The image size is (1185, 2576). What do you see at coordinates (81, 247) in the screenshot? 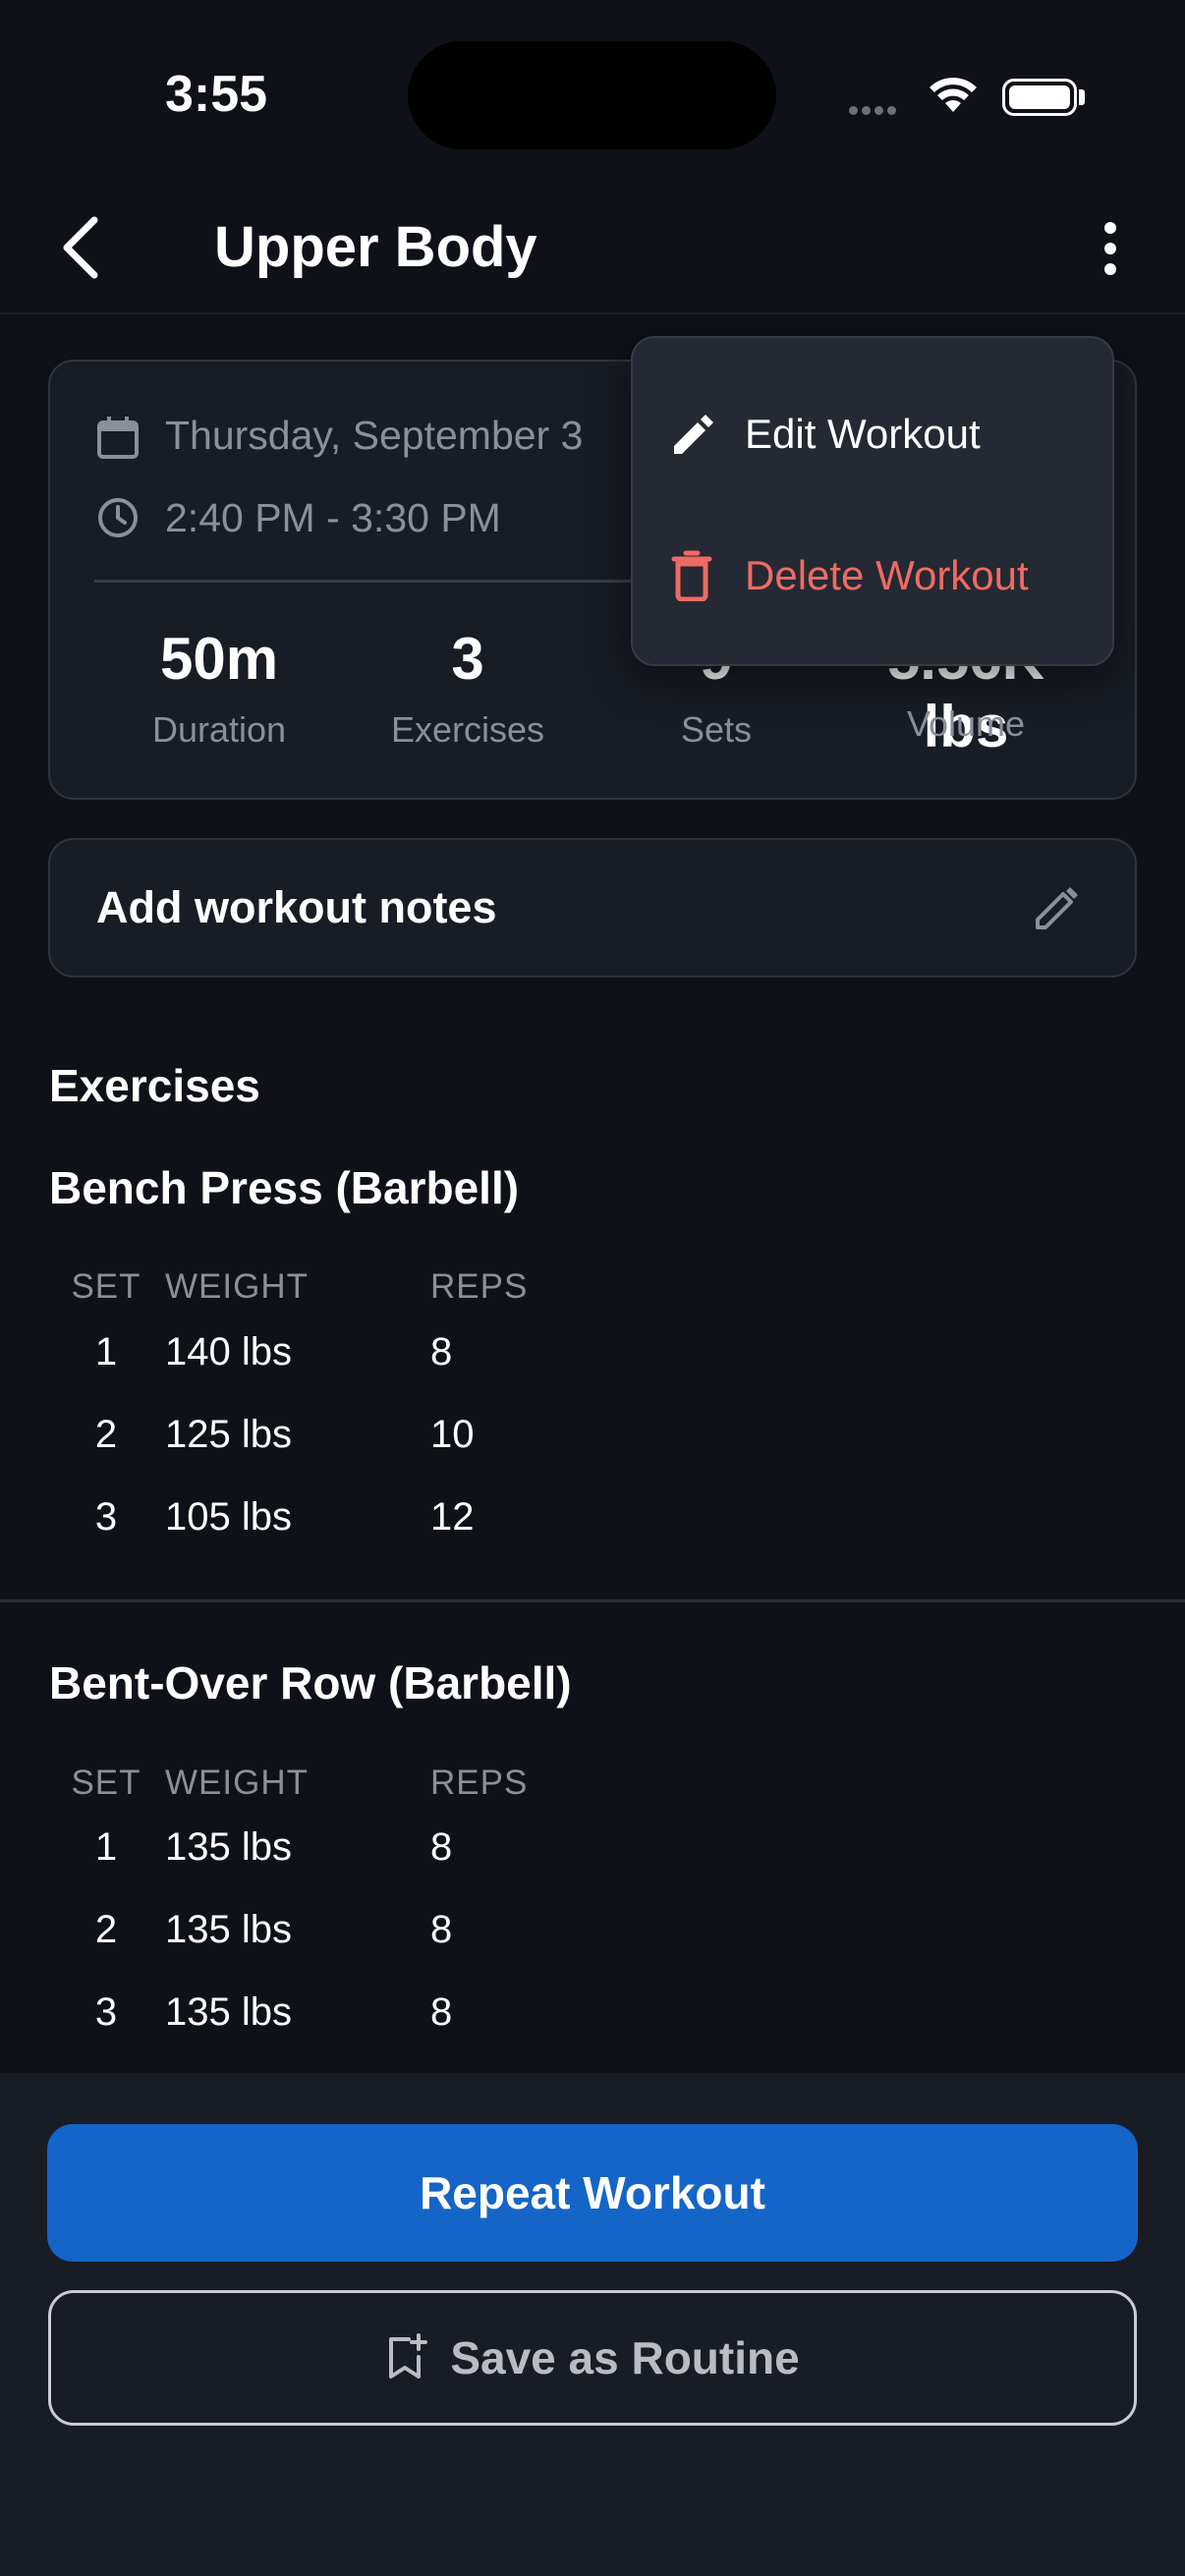
I see `back-chevron-icon` at bounding box center [81, 247].